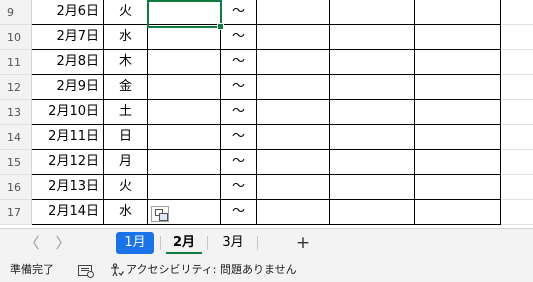 The height and width of the screenshot is (282, 533). I want to click on macro-record-icon, so click(86, 271).